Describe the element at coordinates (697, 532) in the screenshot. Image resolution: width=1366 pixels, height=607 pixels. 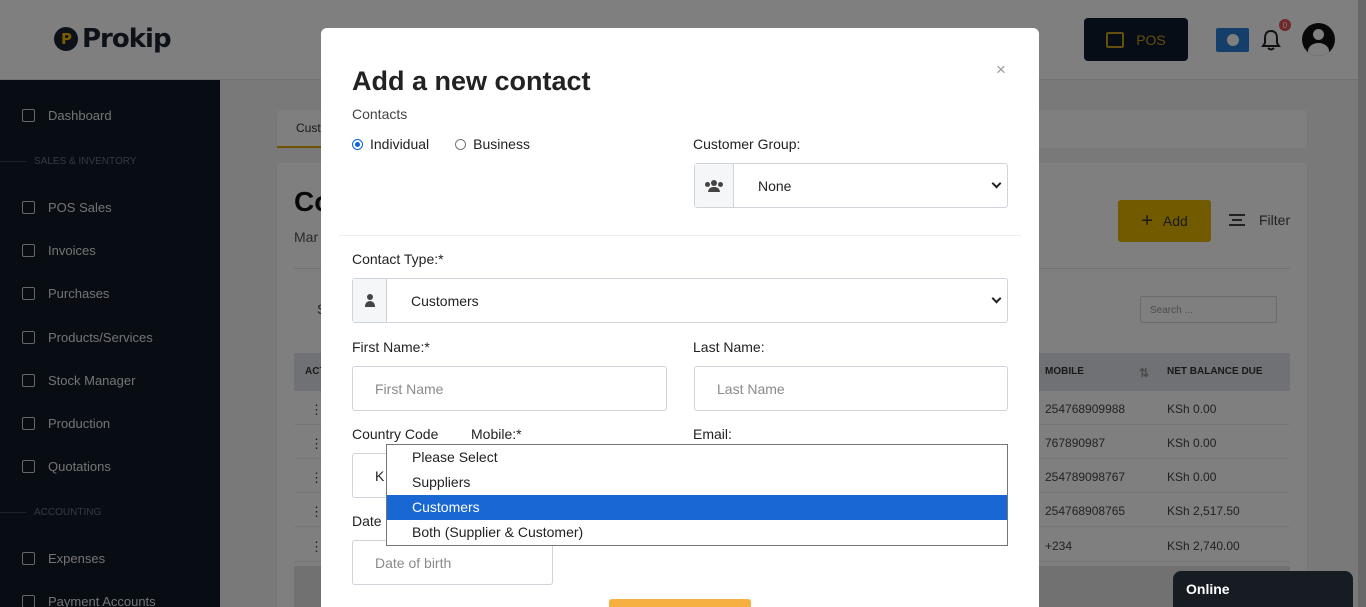
I see `dropdown-option-both: Both (Supplier & Customer)` at that location.